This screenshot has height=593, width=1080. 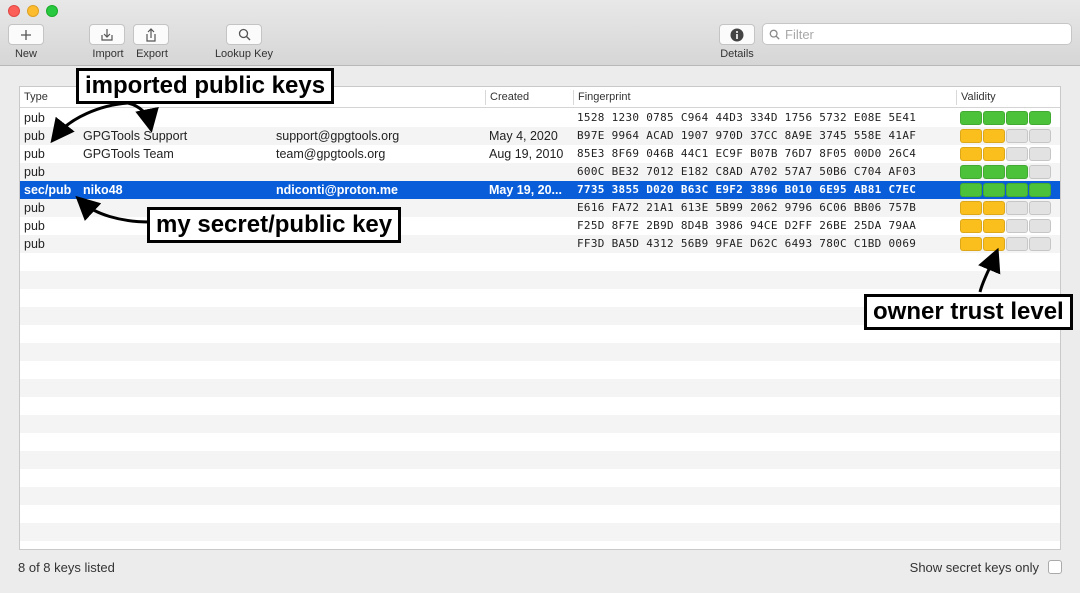 I want to click on cell-name: GPGTools Team, so click(x=128, y=154).